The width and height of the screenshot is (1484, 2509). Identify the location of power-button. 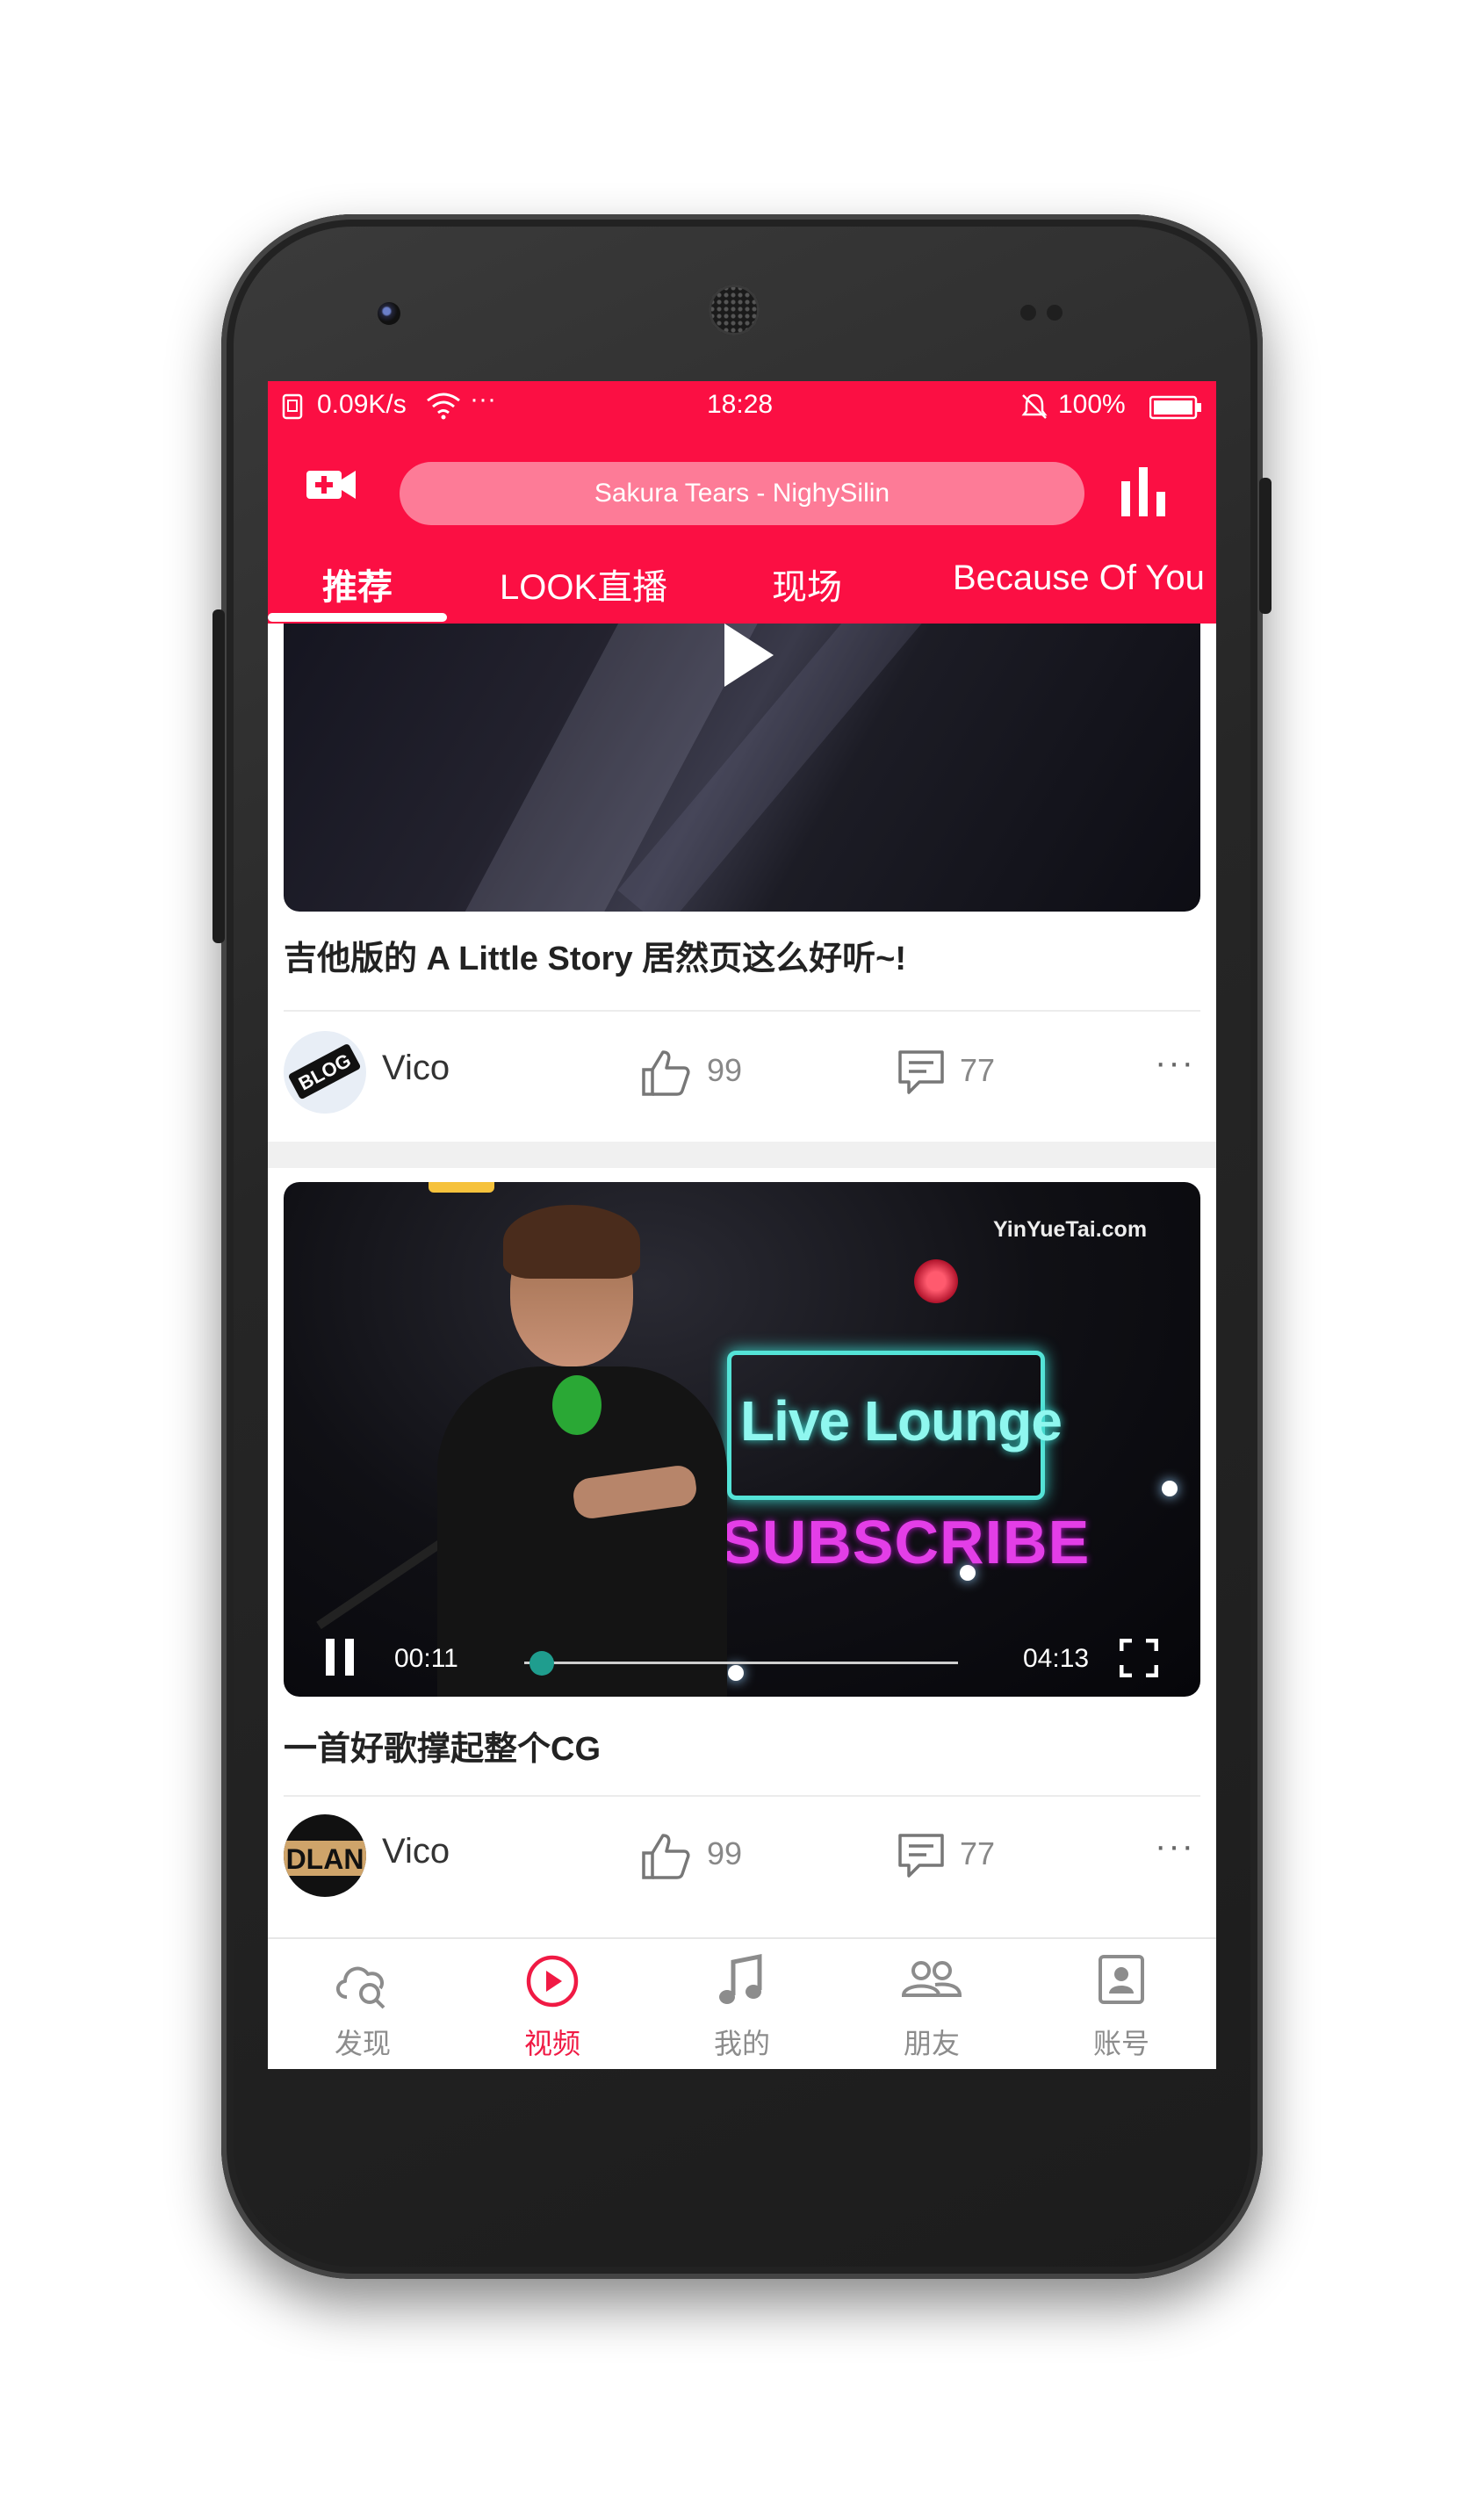
(1265, 546).